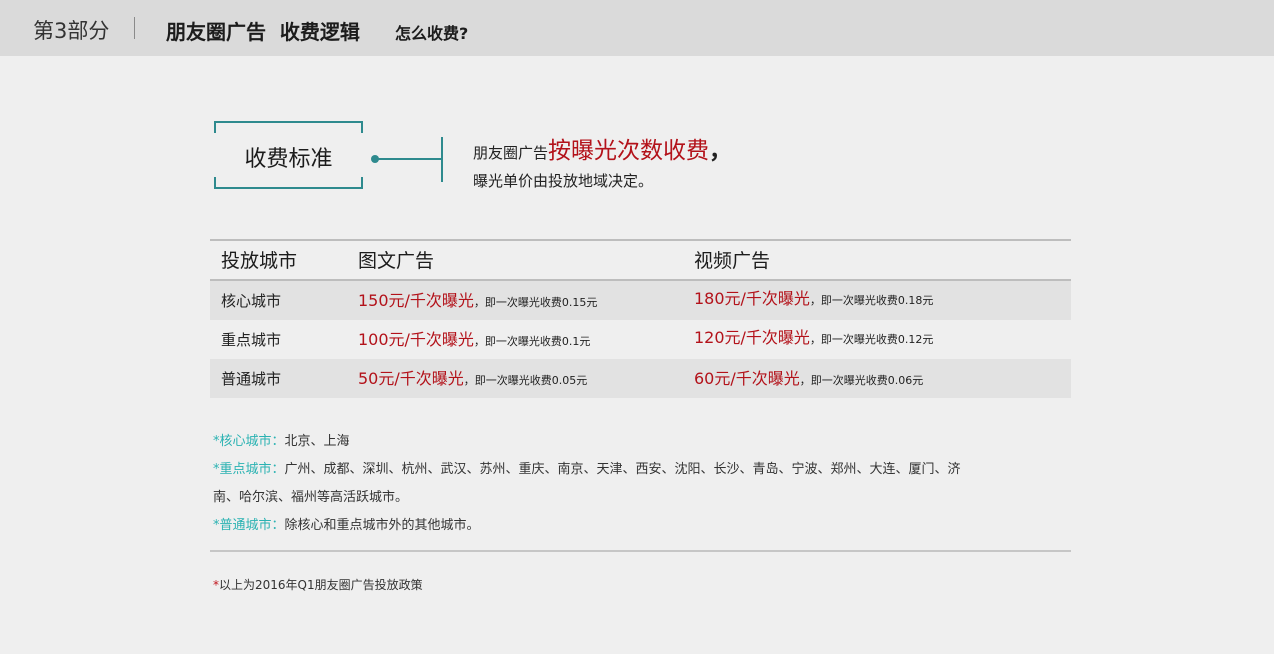 The height and width of the screenshot is (654, 1274). I want to click on connector-line, so click(406, 159).